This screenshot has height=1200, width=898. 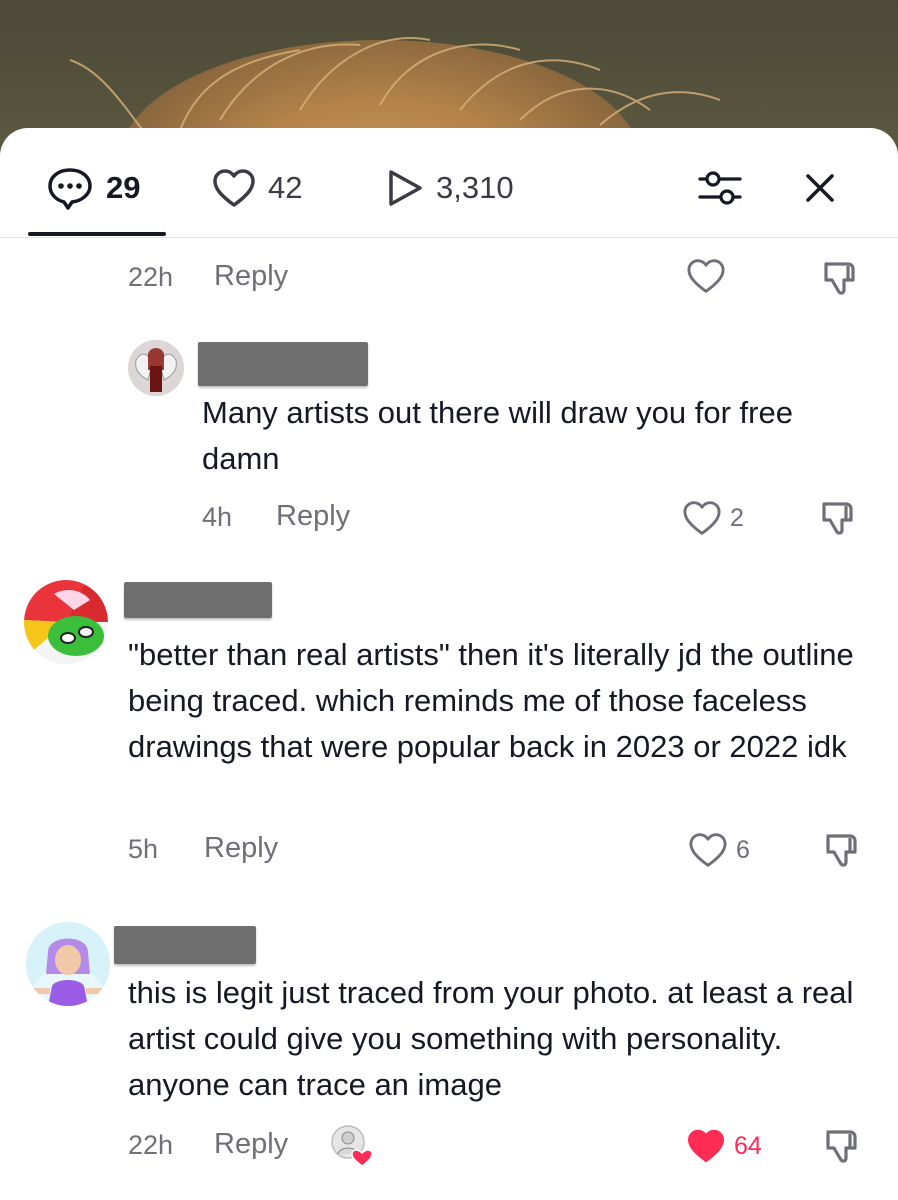 I want to click on filter-button, so click(x=720, y=188).